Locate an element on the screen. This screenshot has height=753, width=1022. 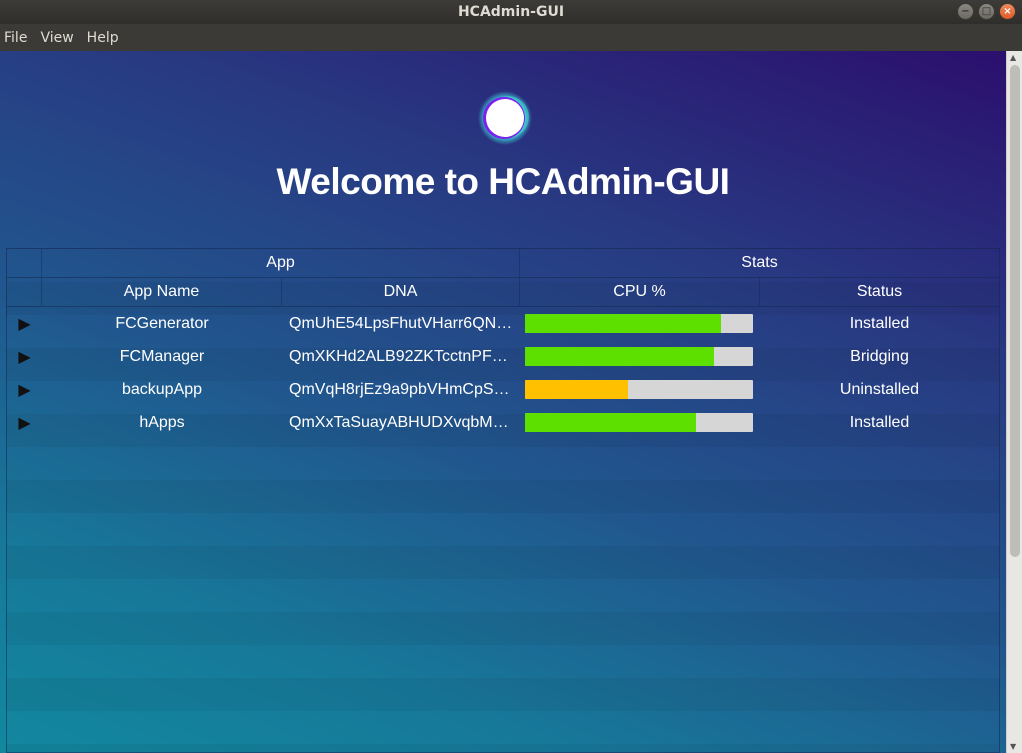
close-button: × is located at coordinates (1007, 11).